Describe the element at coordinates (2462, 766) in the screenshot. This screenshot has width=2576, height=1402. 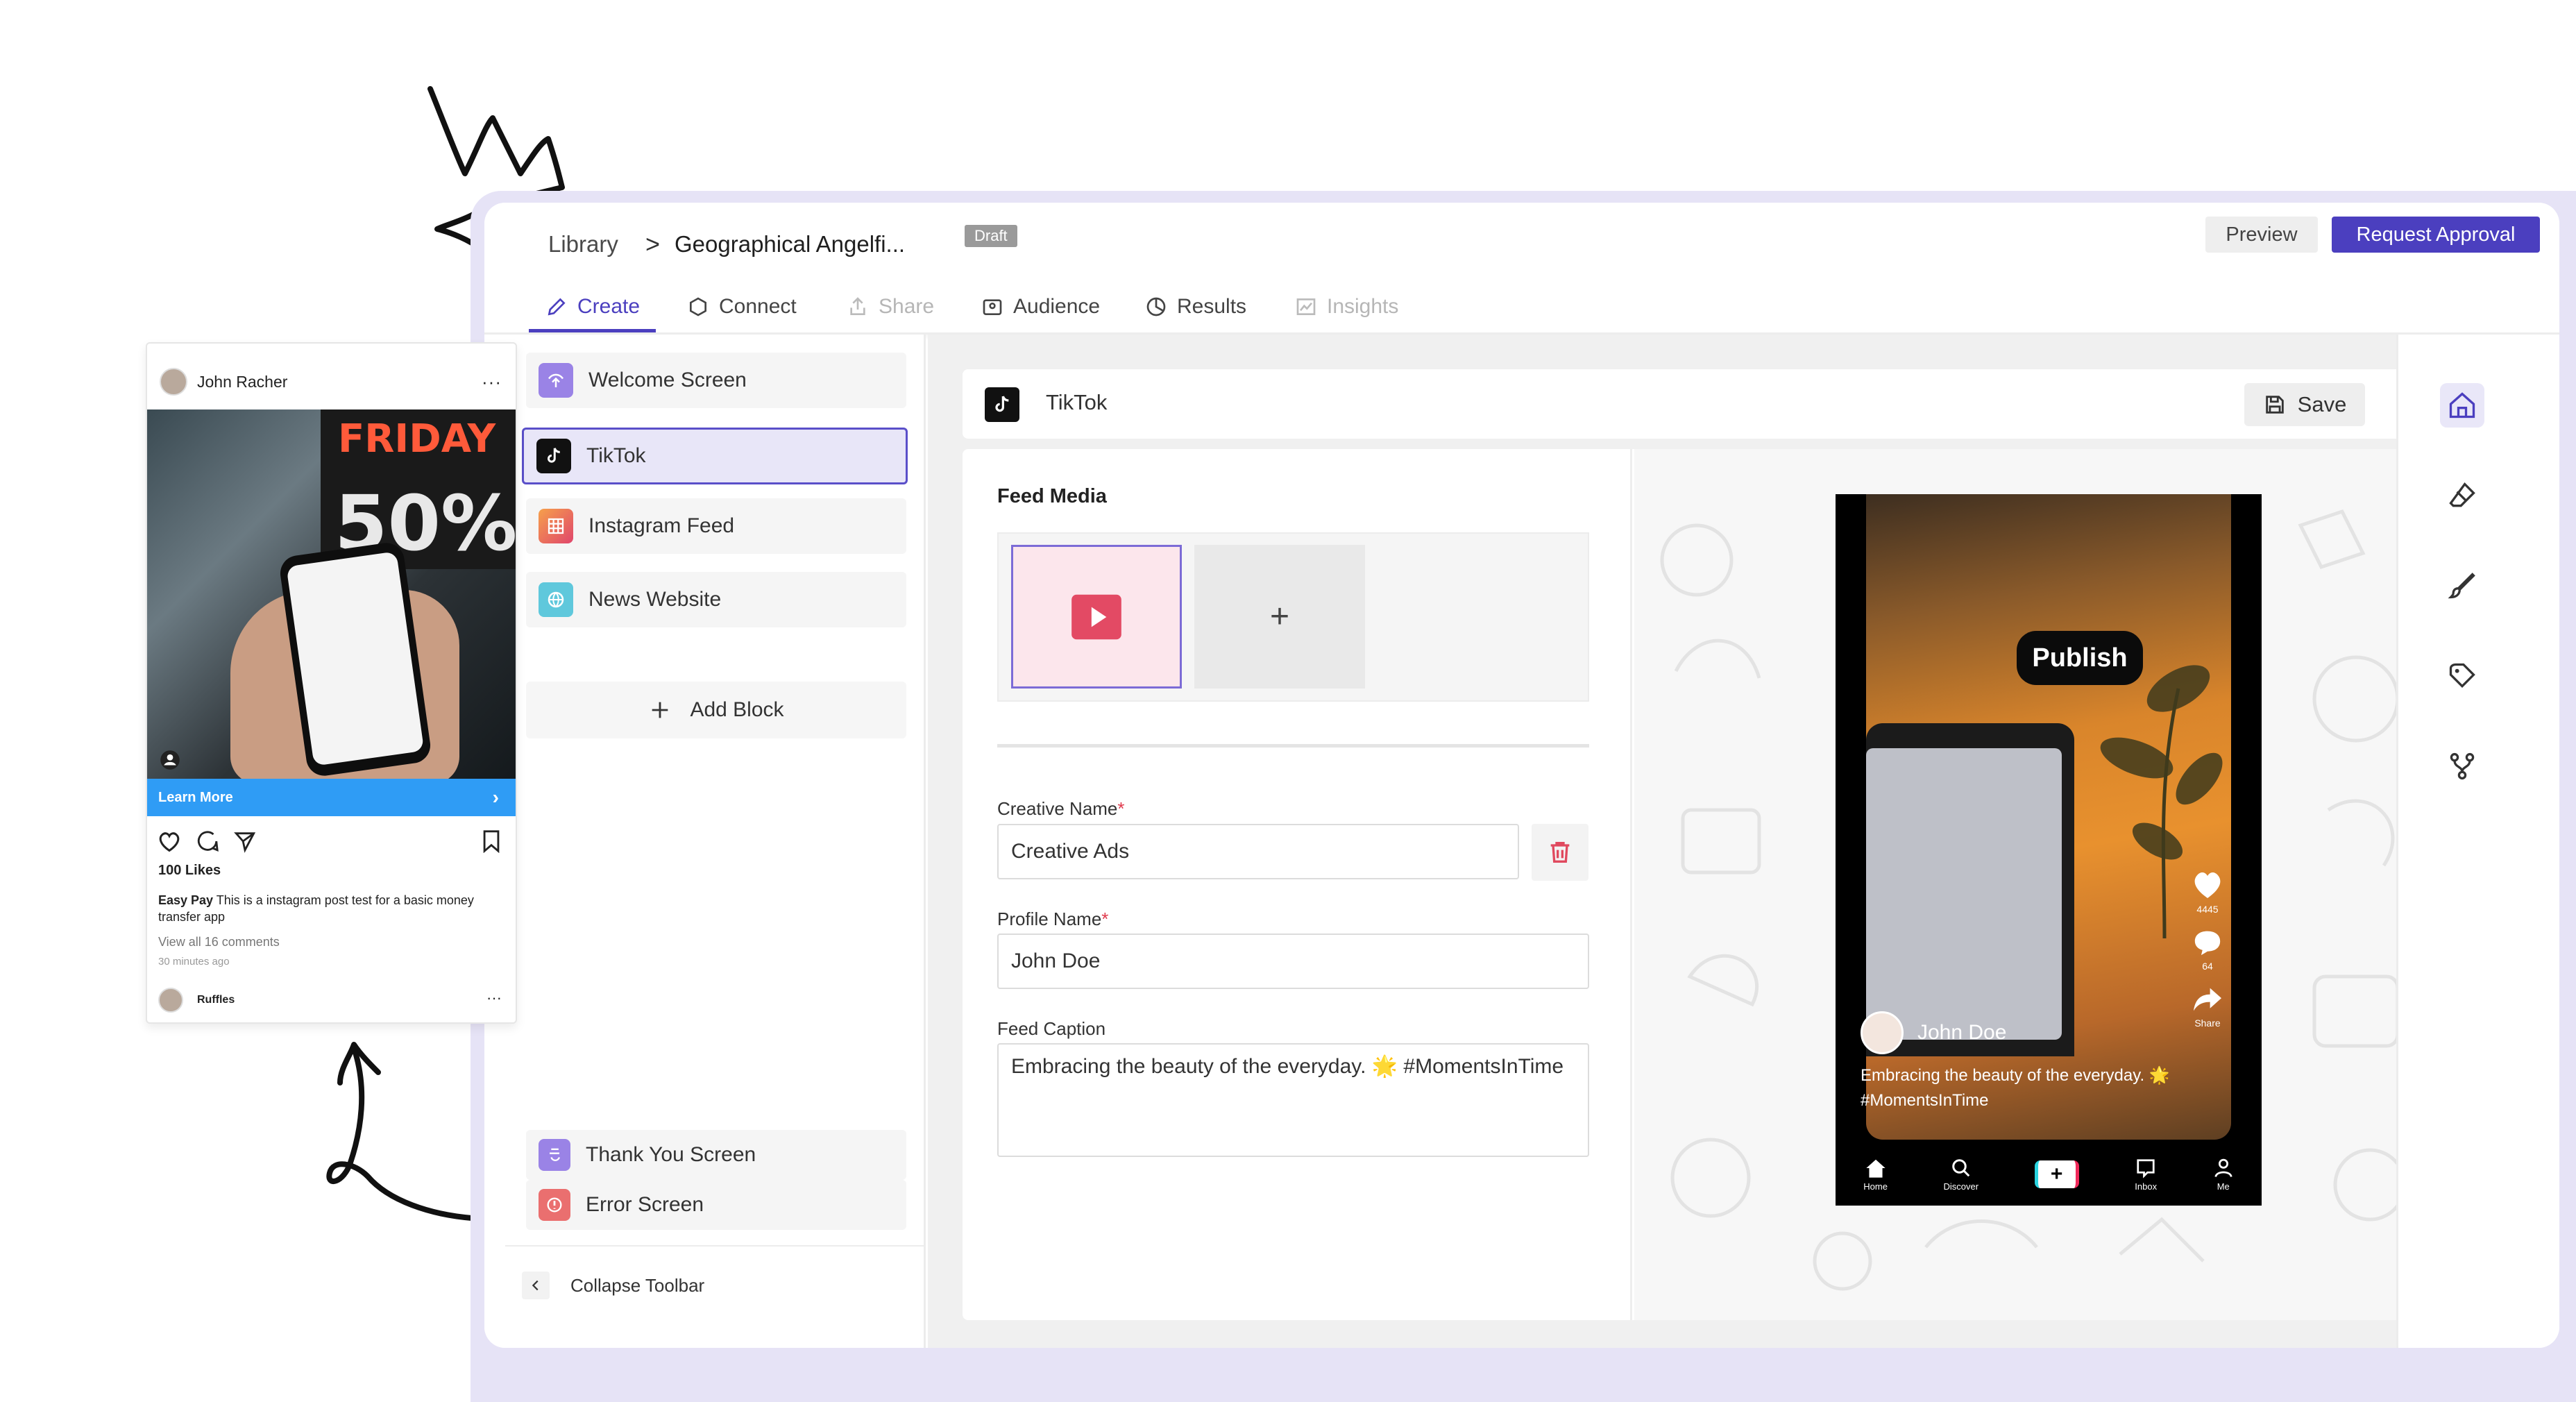
I see `branch-icon` at that location.